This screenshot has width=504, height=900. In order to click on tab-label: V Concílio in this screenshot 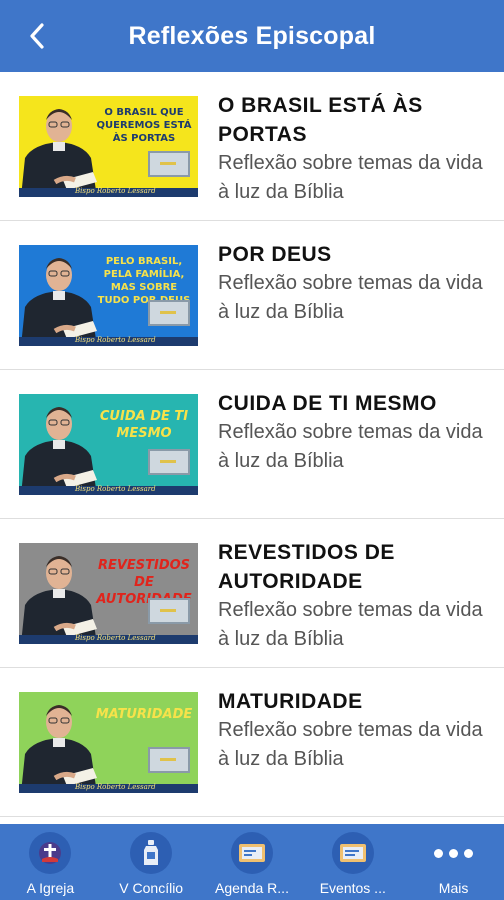, I will do `click(151, 888)`.